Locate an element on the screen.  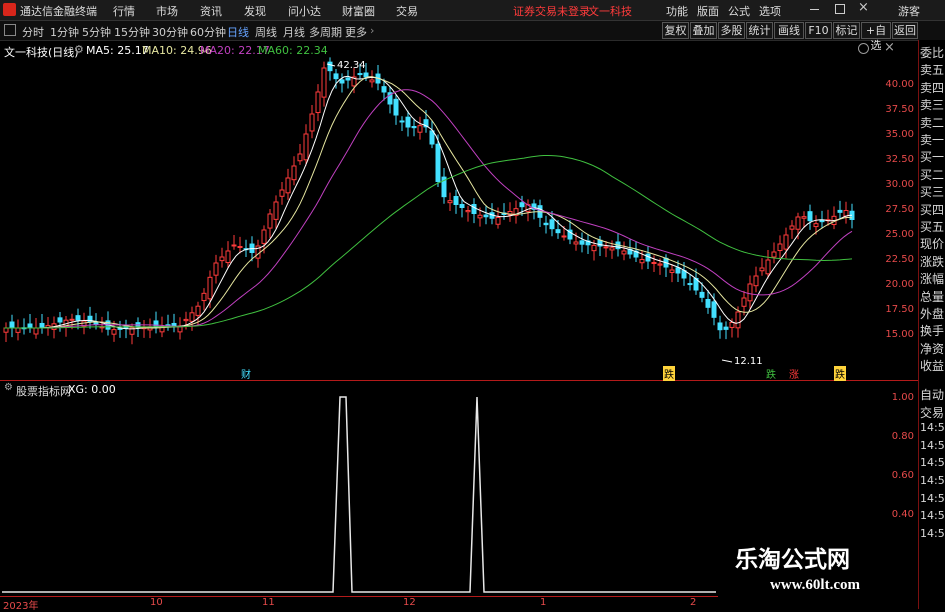
overlay-button: 叠加 is located at coordinates (703, 30).